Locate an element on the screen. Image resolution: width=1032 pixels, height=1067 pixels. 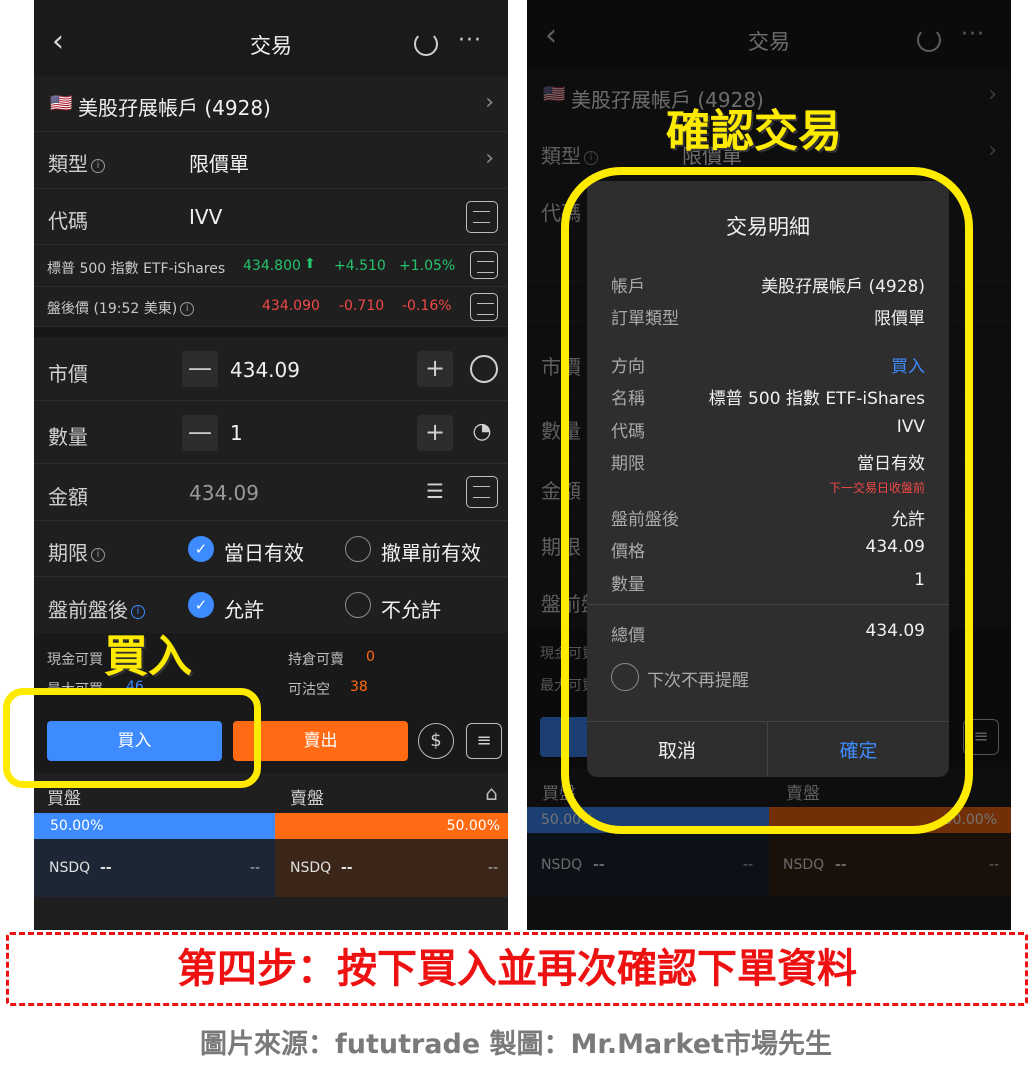
amount-label: 金額 is located at coordinates (68, 497).